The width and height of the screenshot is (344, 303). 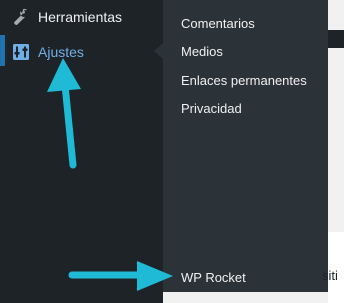 I want to click on sidebar-item-tools: Herramientas, so click(x=81, y=17).